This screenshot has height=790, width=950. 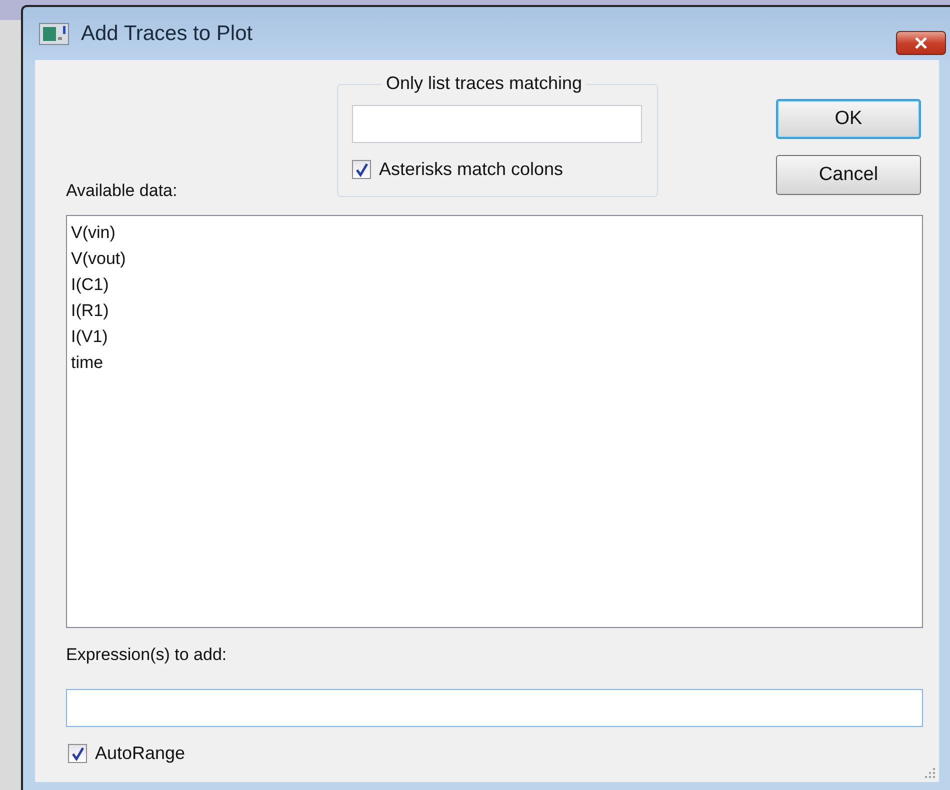 I want to click on checkbox-label: AutoRange, so click(x=140, y=753).